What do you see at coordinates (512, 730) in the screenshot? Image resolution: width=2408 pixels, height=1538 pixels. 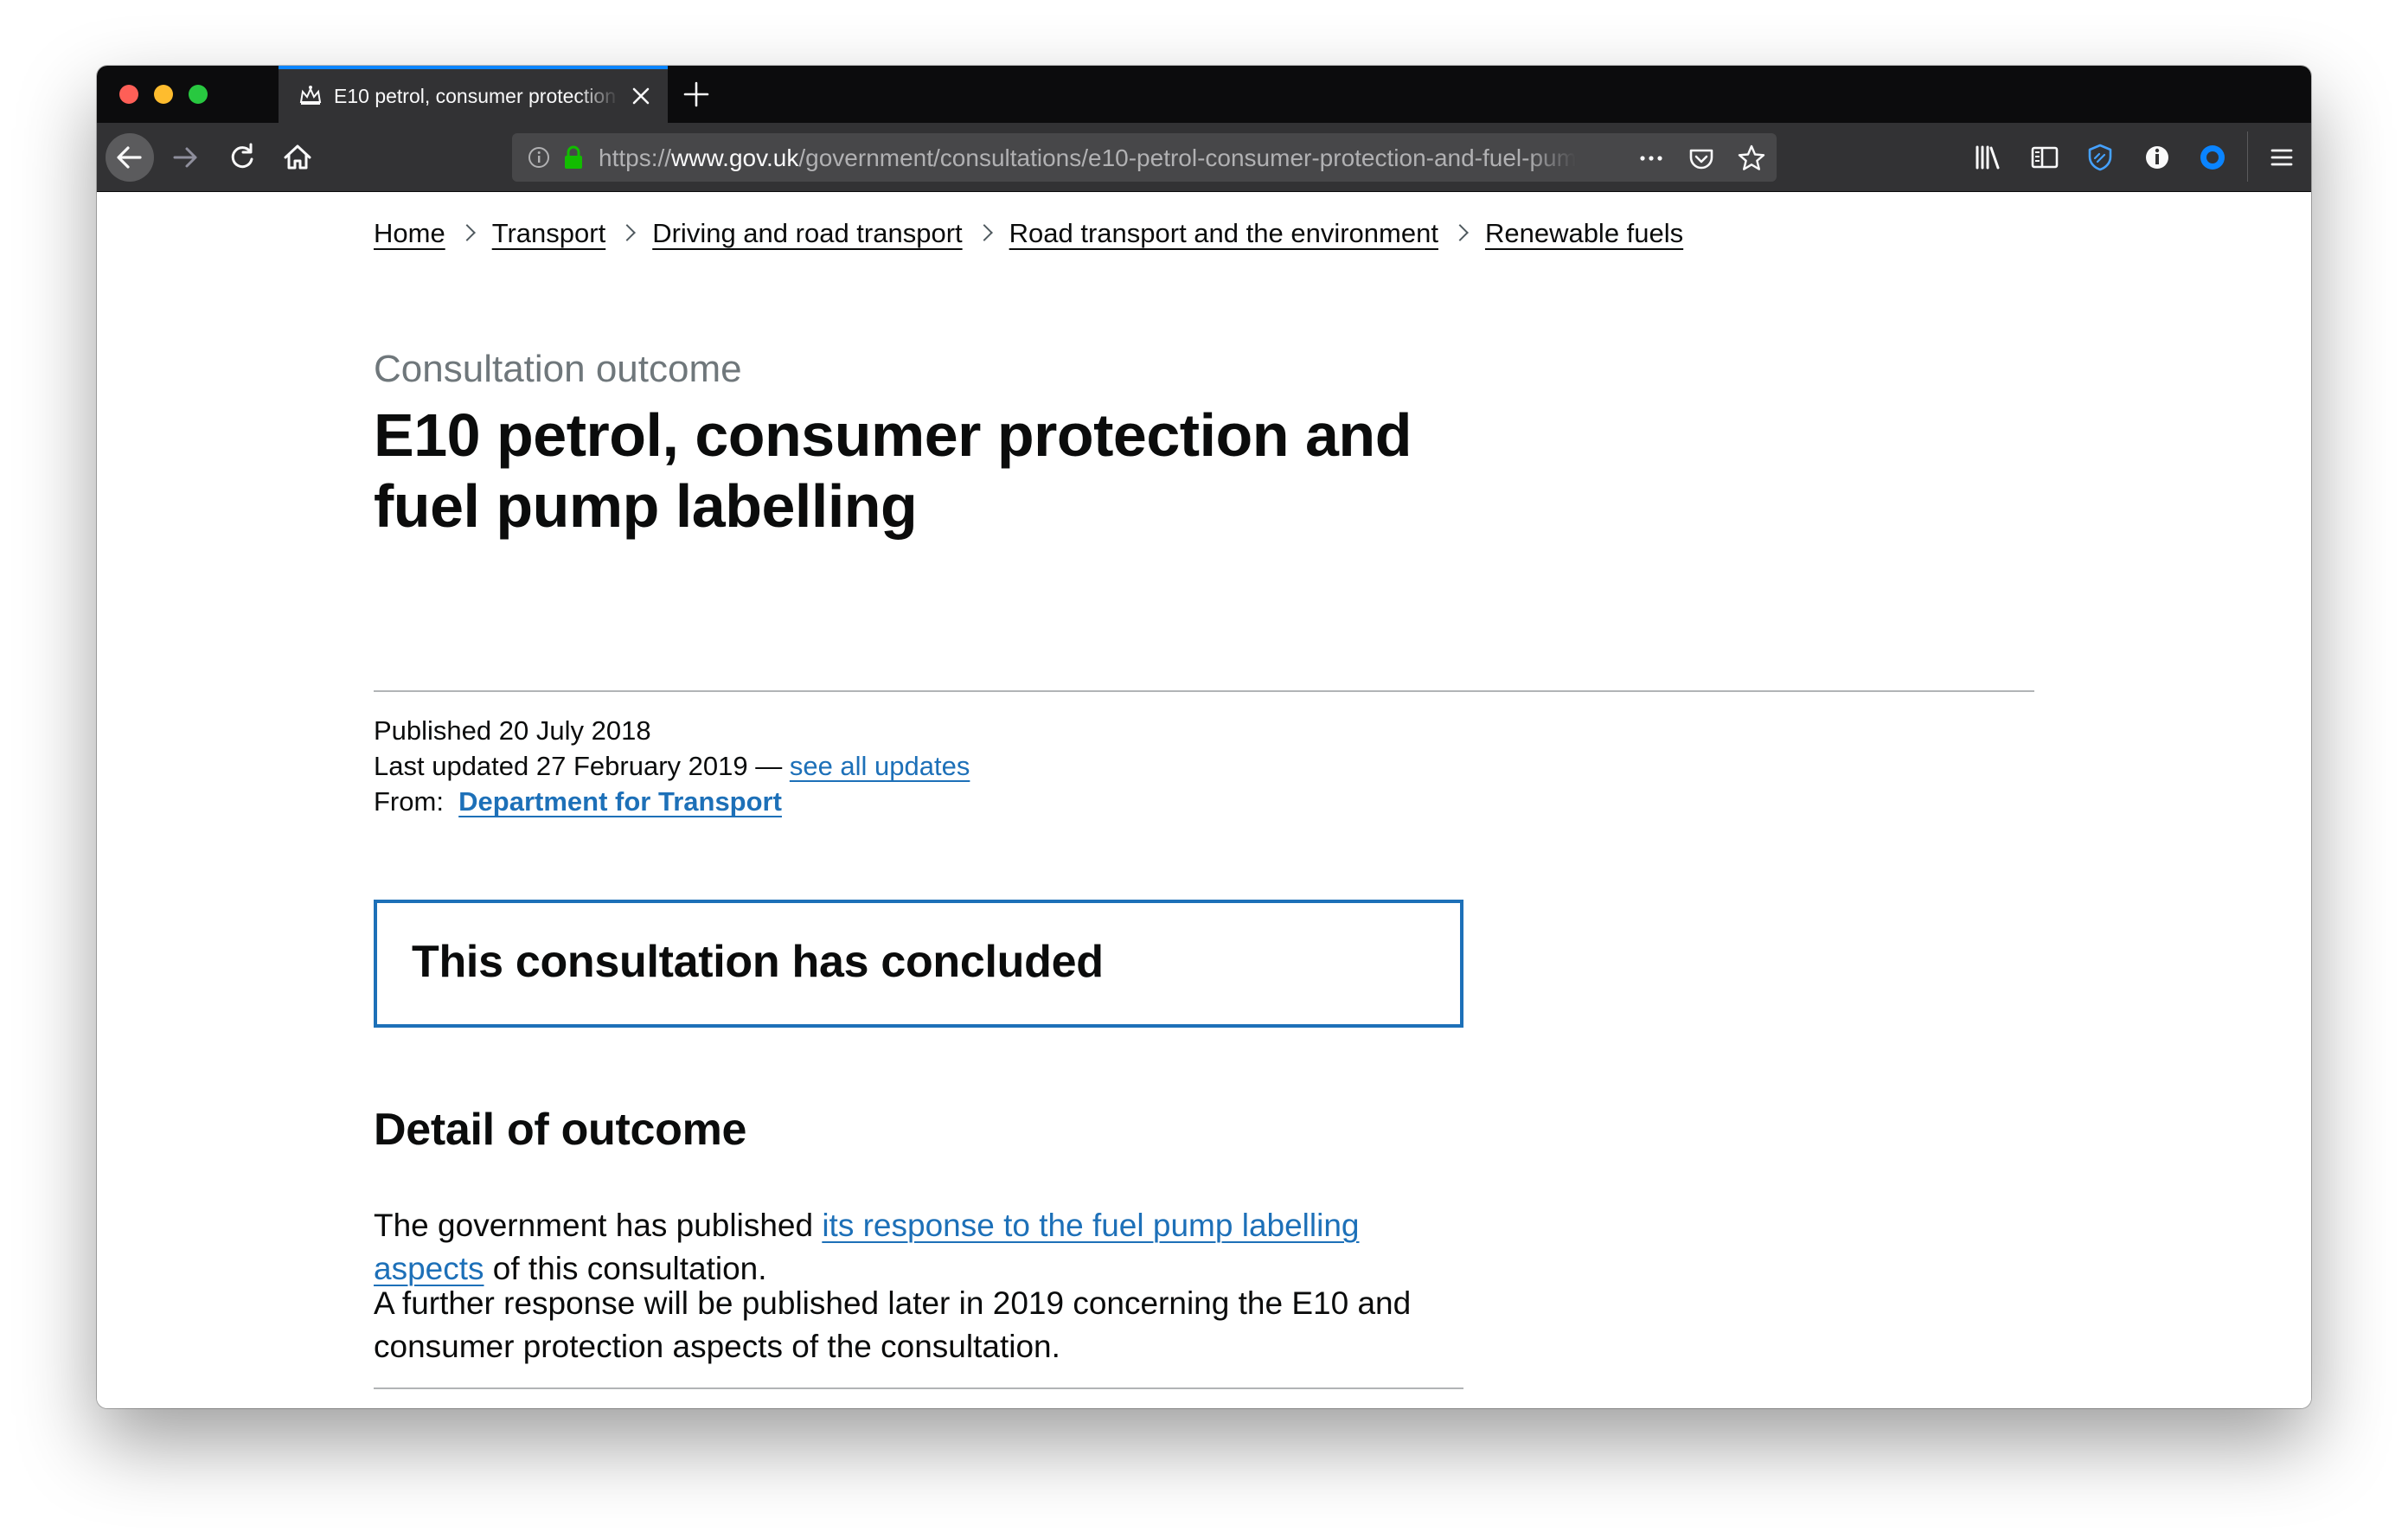 I see `published-date: Published 20 July 2018` at bounding box center [512, 730].